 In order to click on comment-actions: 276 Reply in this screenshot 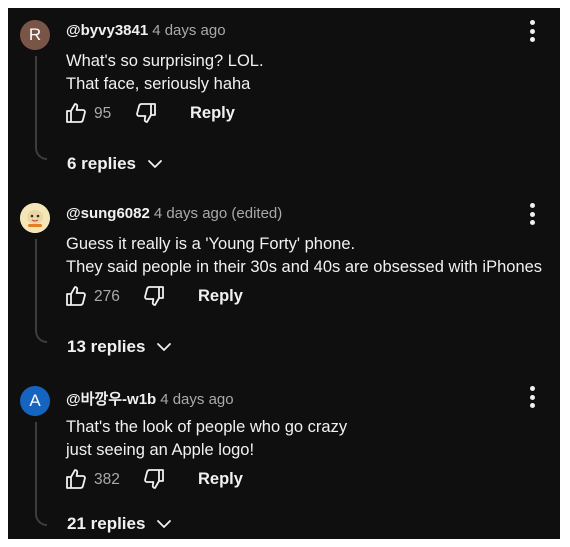, I will do `click(214, 297)`.